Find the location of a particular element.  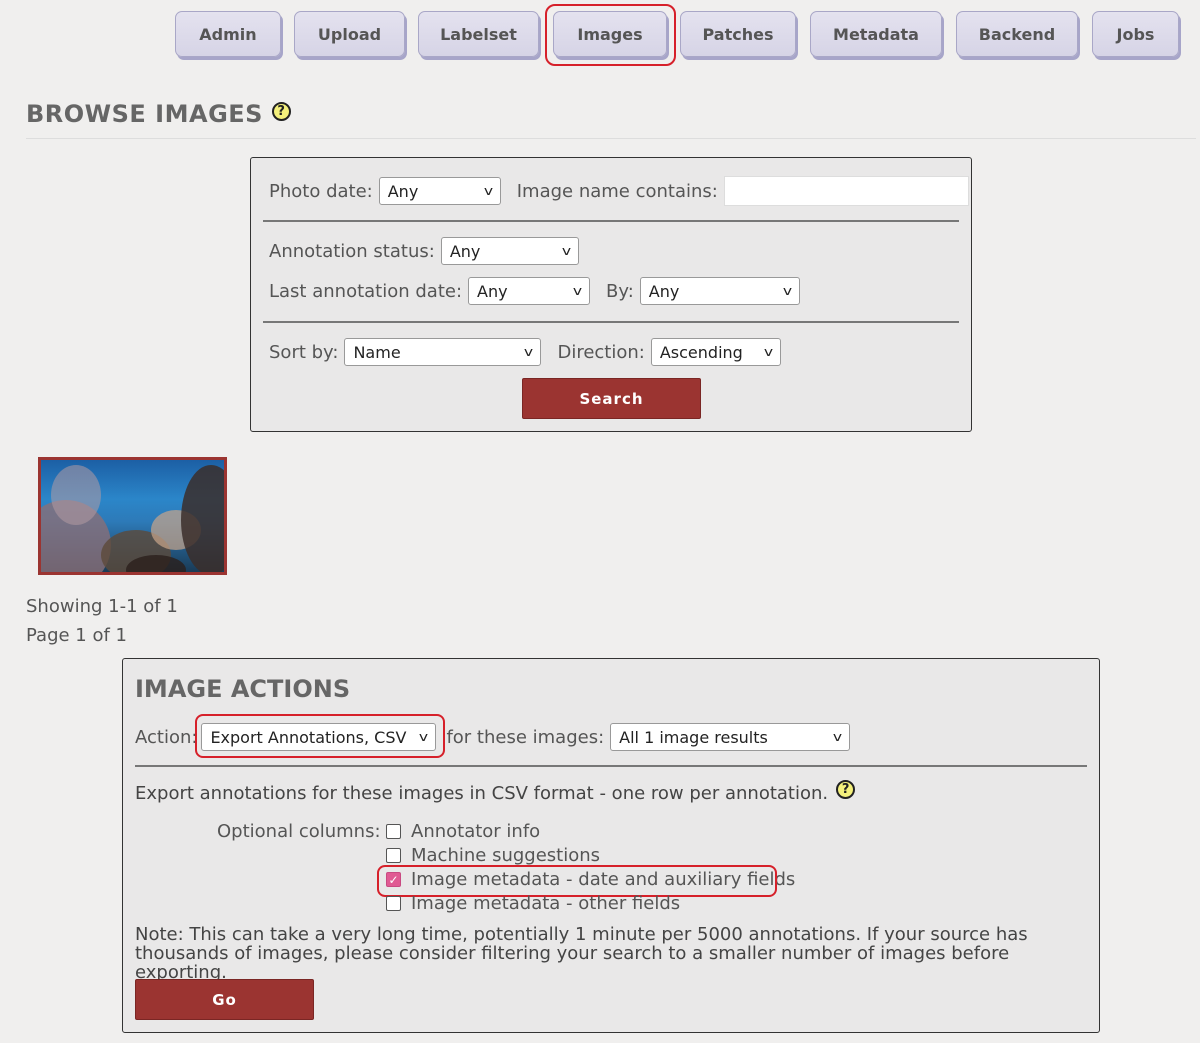

for-images-label: for these images: is located at coordinates (525, 737).